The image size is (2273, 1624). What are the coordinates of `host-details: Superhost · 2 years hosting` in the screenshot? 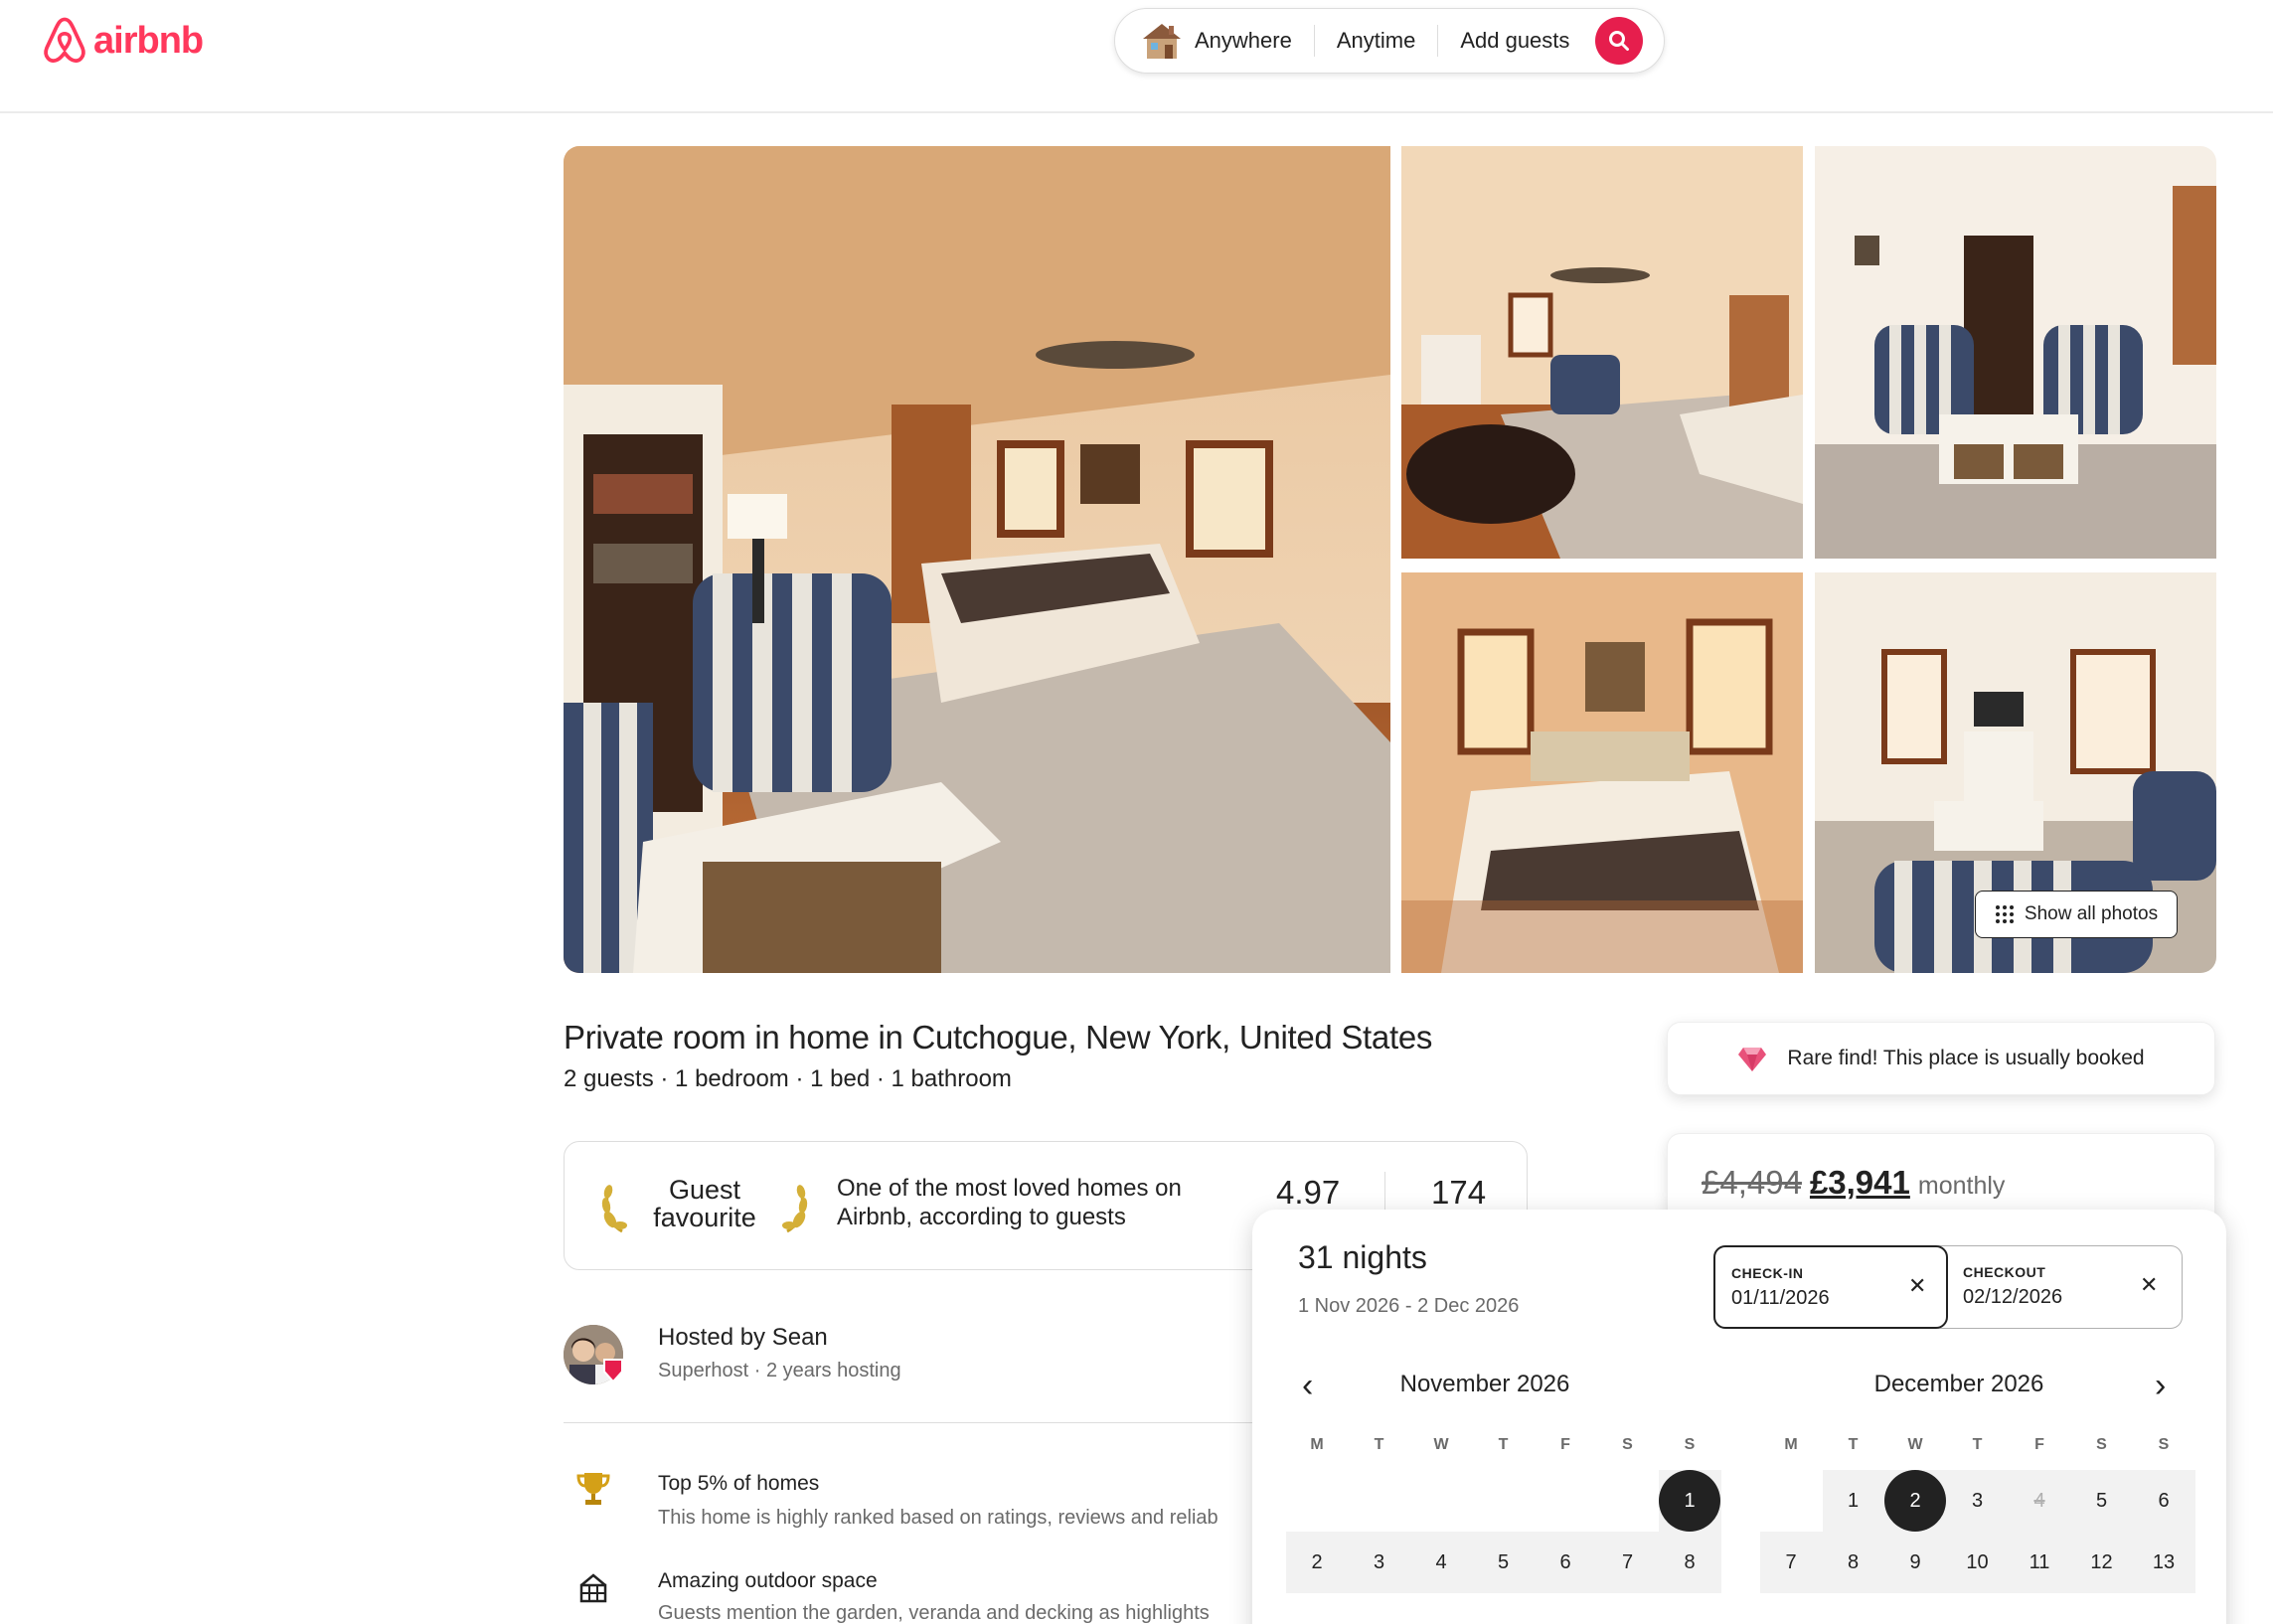 It's located at (779, 1370).